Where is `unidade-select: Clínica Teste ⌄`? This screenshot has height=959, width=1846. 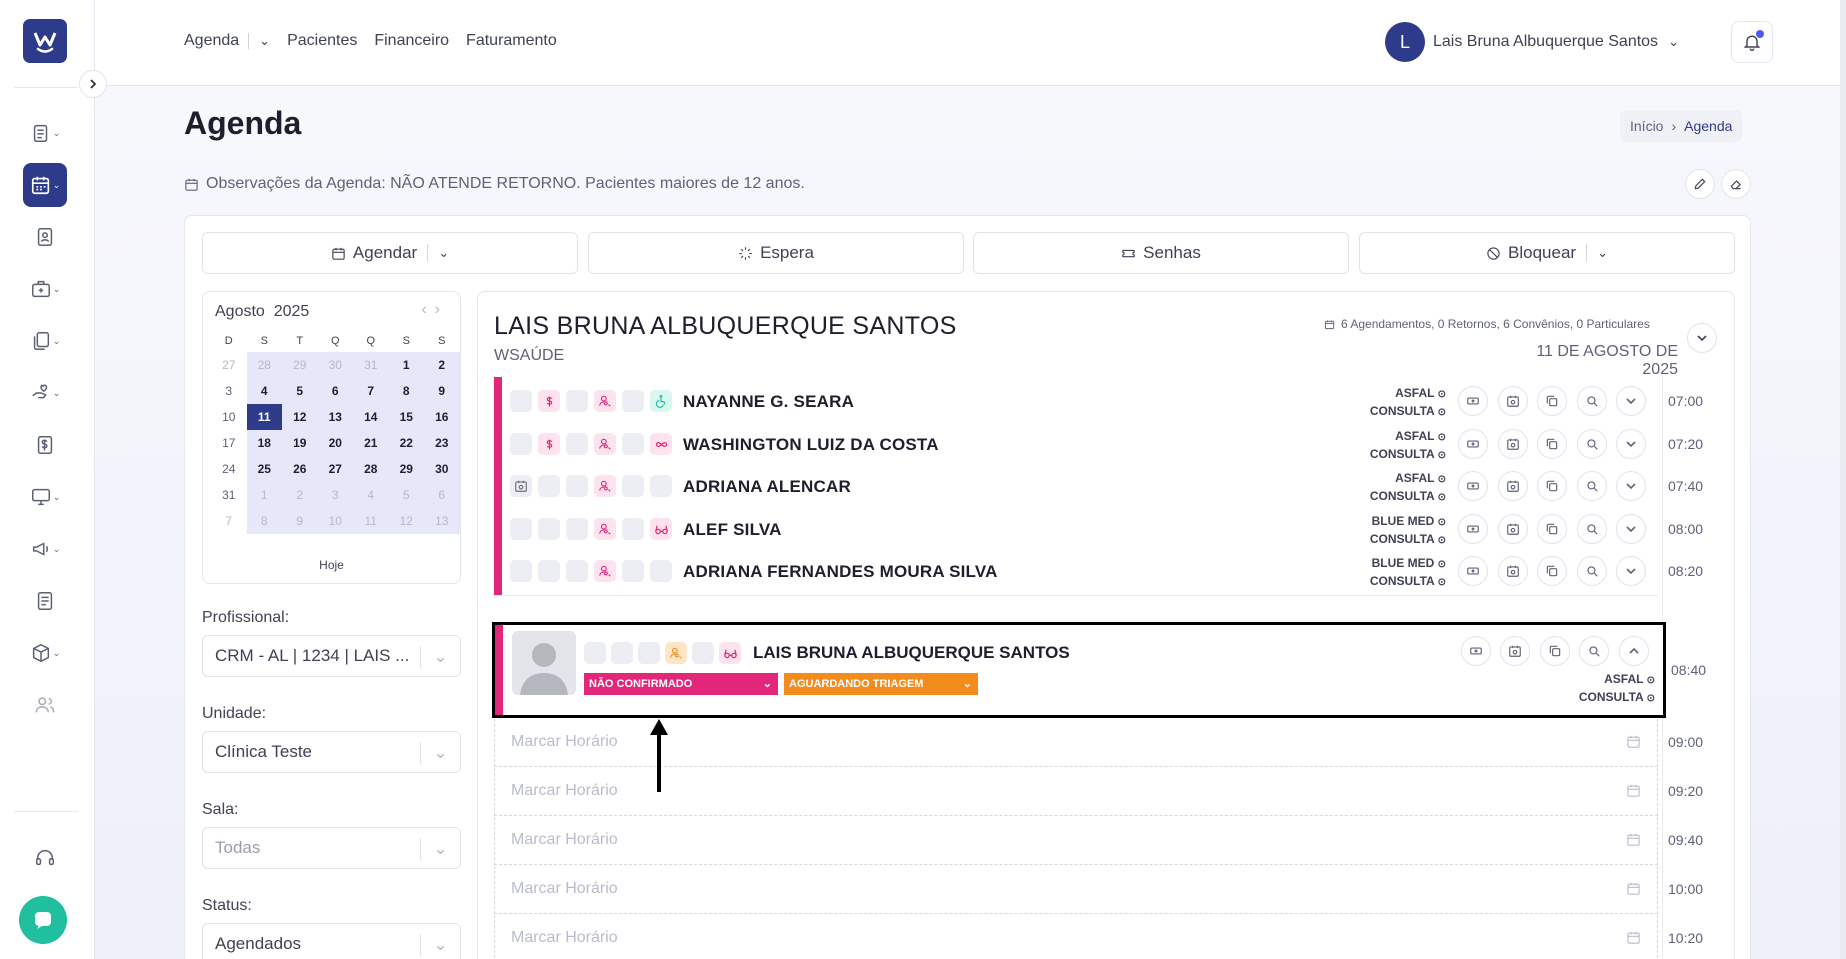
unidade-select: Clínica Teste ⌄ is located at coordinates (331, 752).